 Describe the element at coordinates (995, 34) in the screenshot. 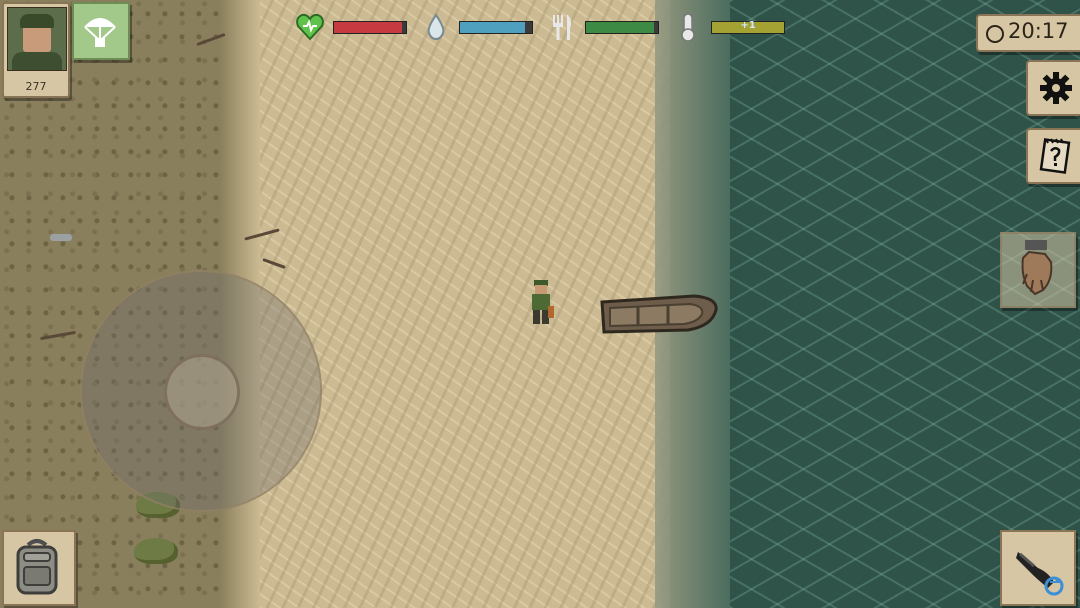

I see `clock-icon` at that location.